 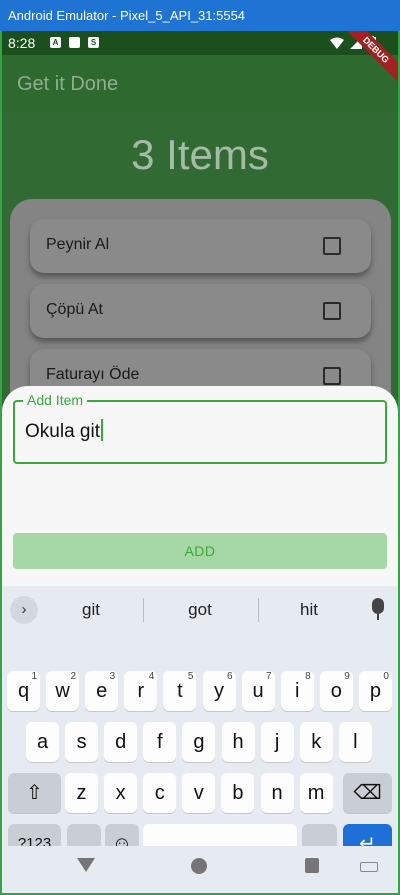 I want to click on key-i: i8, so click(x=297, y=691).